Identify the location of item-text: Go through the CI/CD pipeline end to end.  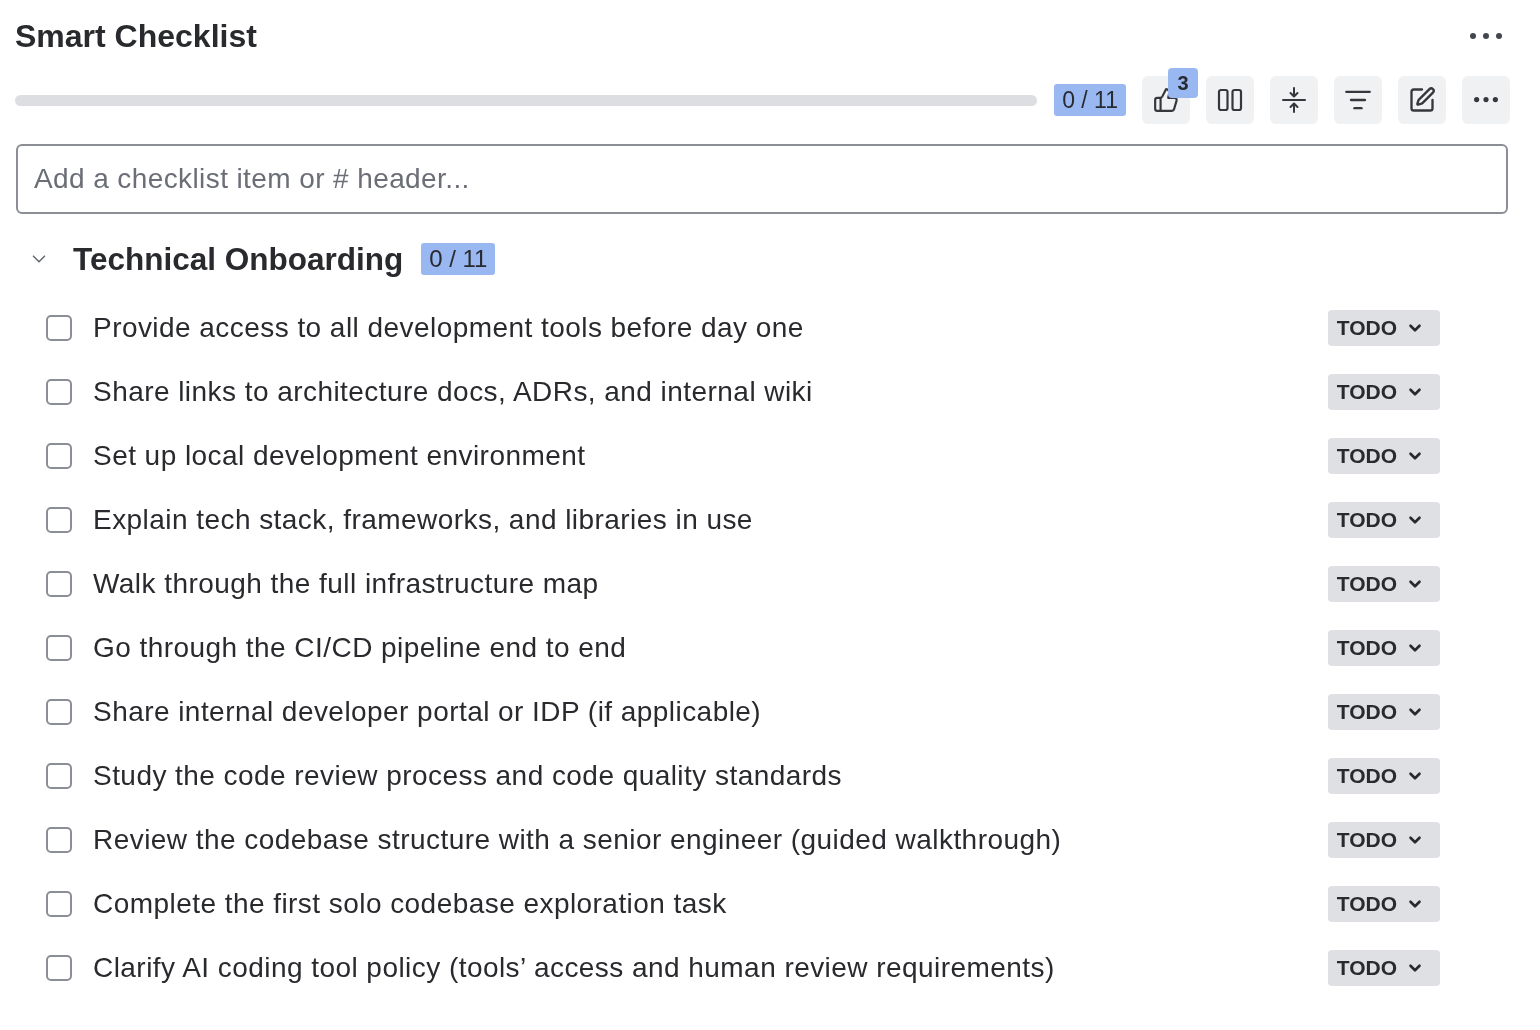
(360, 648).